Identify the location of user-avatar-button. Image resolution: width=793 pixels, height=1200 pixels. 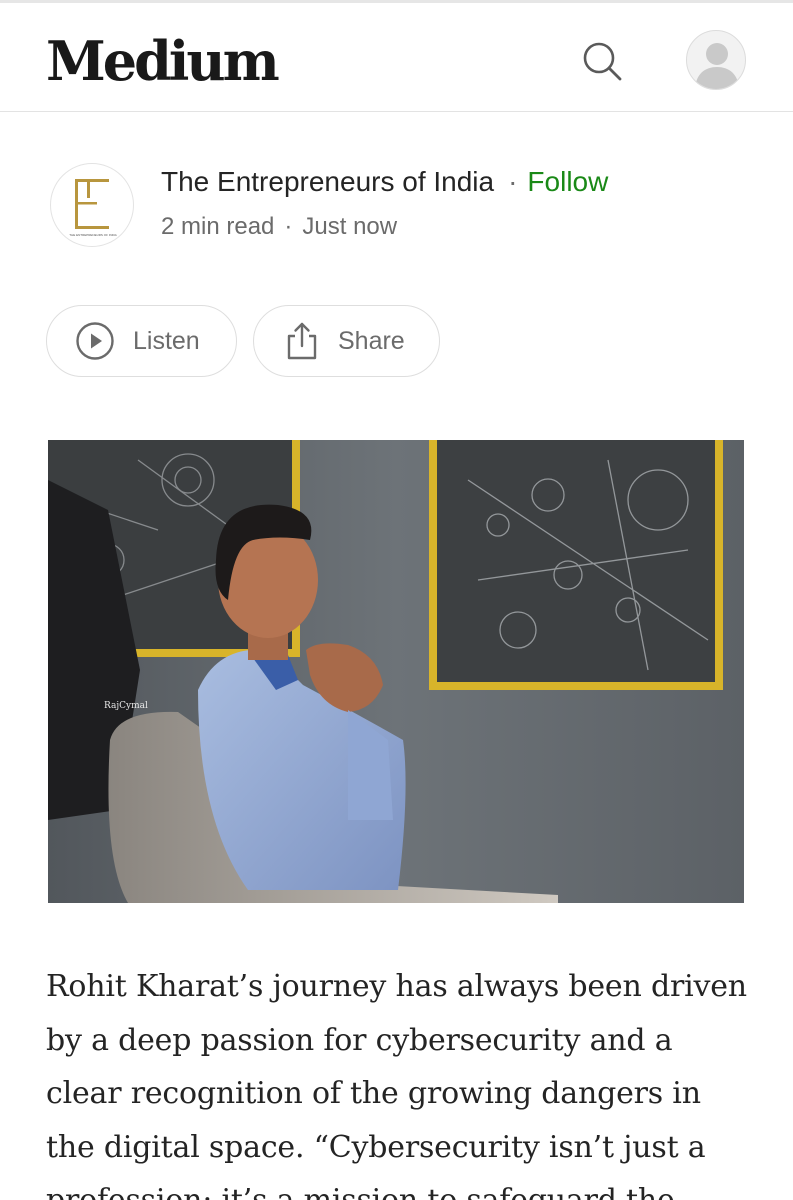
(716, 60).